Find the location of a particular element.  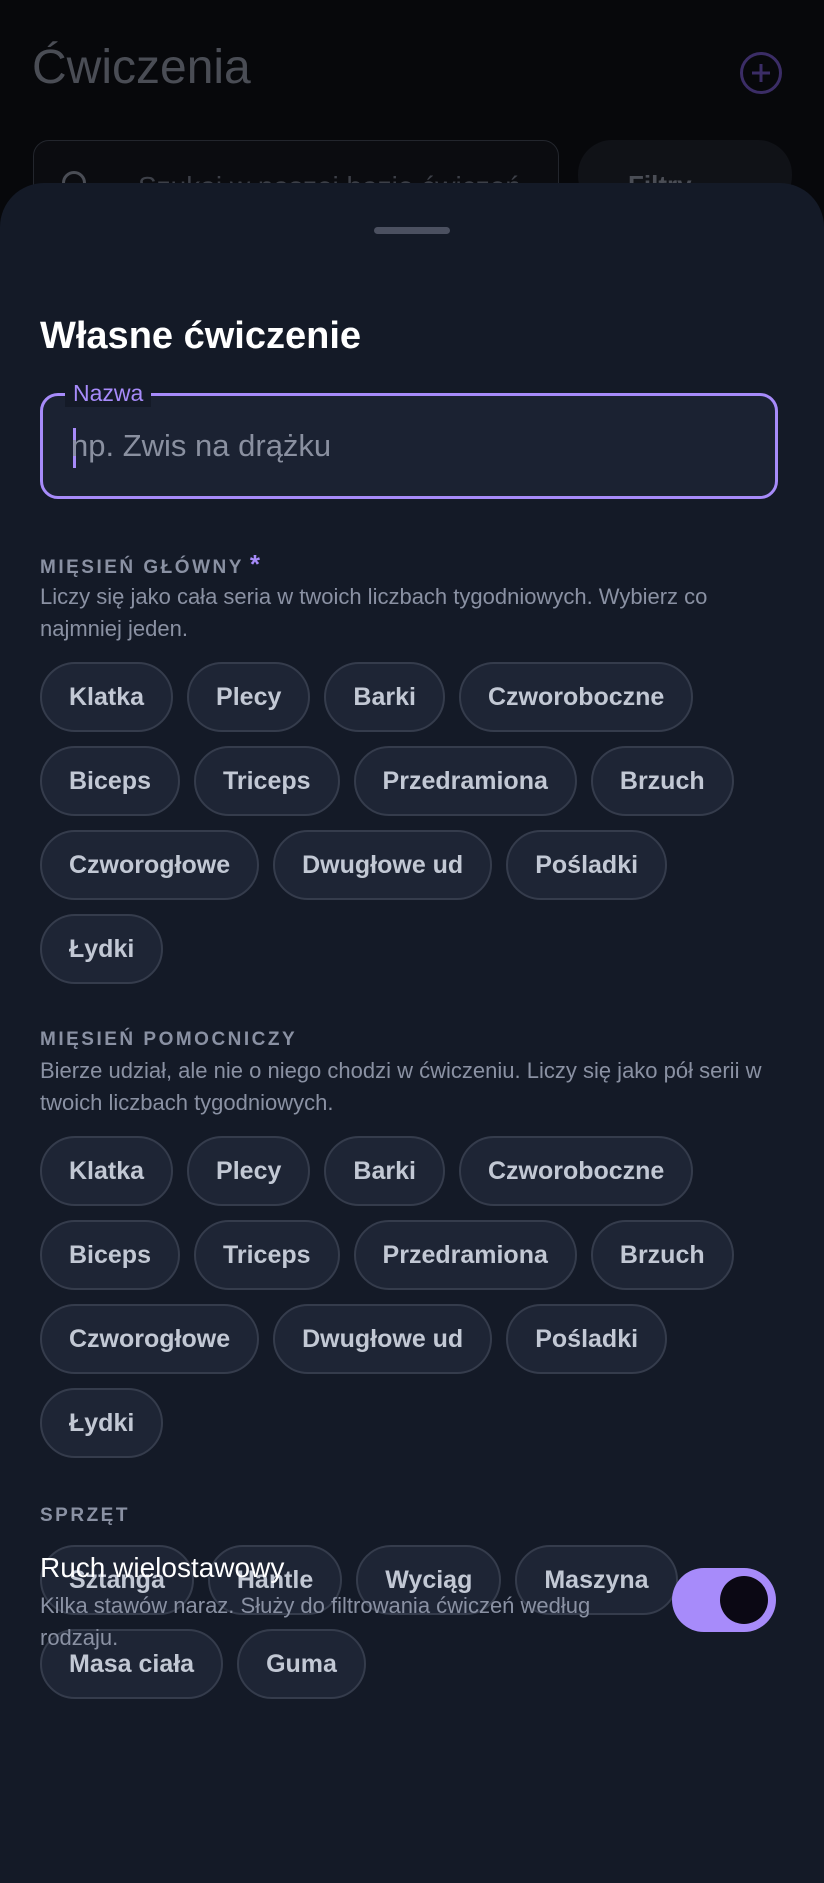

primary-muscle-chip: Klatka is located at coordinates (107, 697).